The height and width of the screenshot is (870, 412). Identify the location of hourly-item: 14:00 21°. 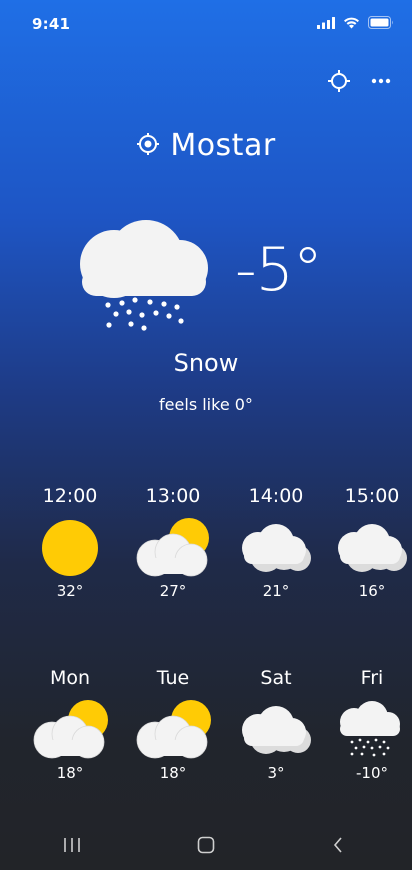
(276, 542).